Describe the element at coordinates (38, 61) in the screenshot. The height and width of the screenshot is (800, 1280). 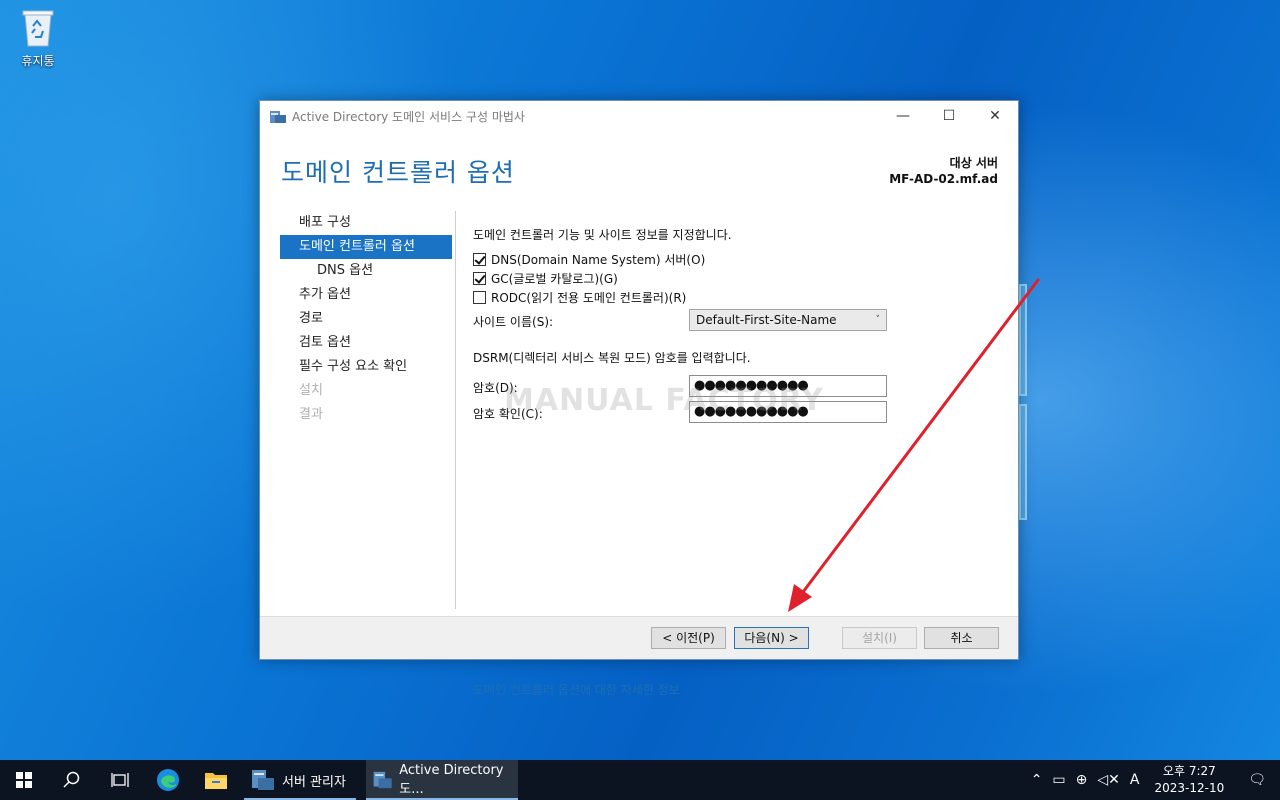
I see `recycle-bin-label: 휴지통` at that location.